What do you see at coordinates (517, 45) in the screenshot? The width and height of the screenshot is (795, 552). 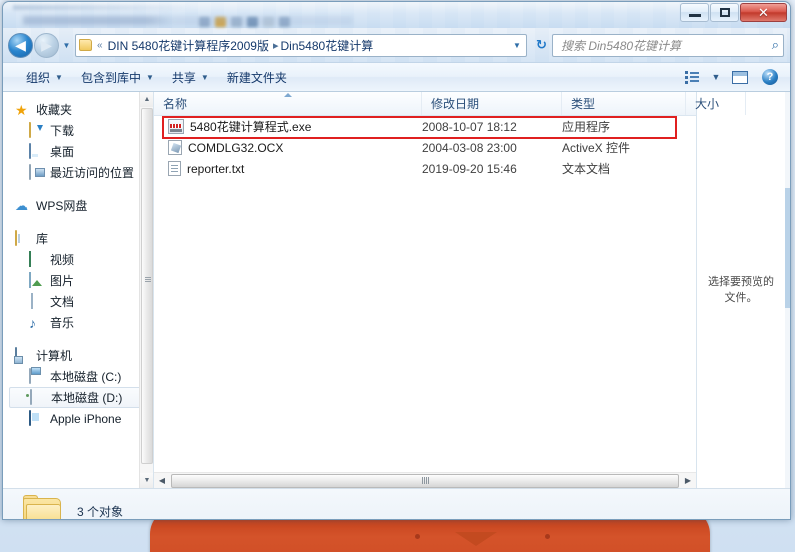 I see `address-dropdown-button: ▼` at bounding box center [517, 45].